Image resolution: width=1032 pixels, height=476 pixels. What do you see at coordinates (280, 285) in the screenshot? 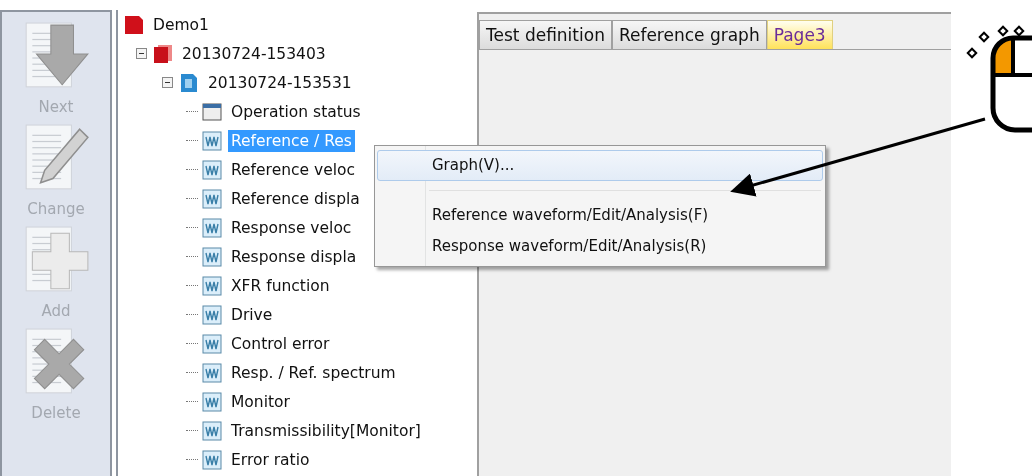
I see `tree-item: XFR function` at bounding box center [280, 285].